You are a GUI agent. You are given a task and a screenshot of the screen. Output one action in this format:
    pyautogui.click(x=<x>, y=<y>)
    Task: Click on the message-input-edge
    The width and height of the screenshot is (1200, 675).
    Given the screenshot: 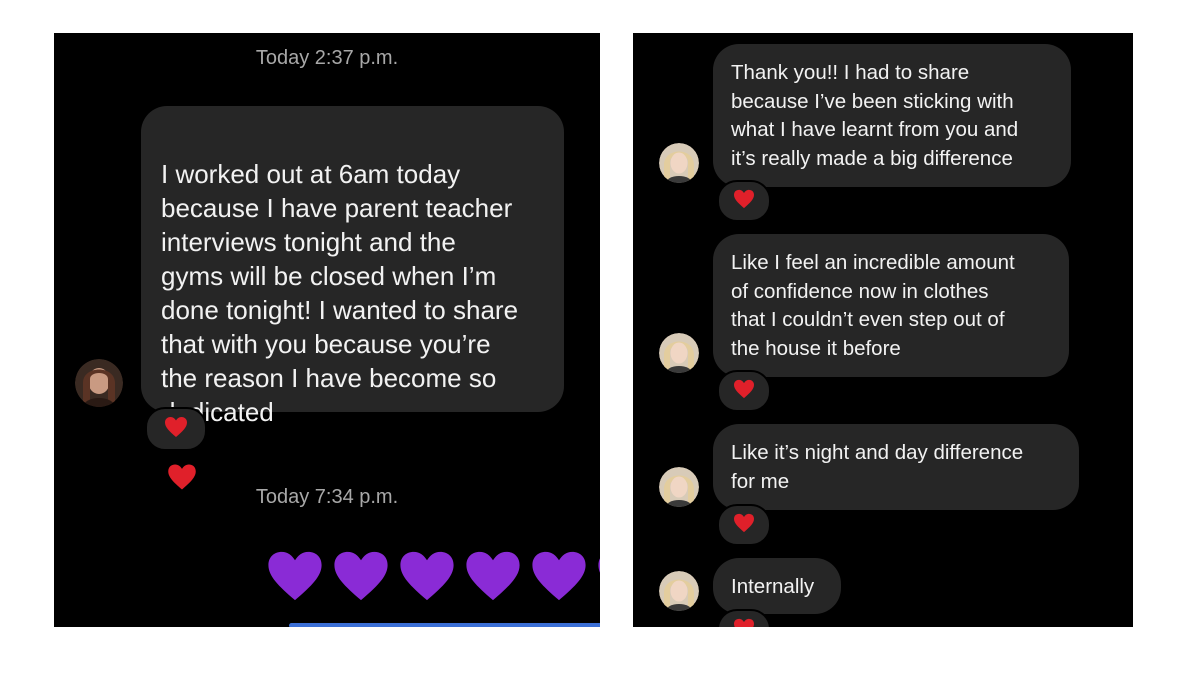 What is the action you would take?
    pyautogui.click(x=444, y=625)
    